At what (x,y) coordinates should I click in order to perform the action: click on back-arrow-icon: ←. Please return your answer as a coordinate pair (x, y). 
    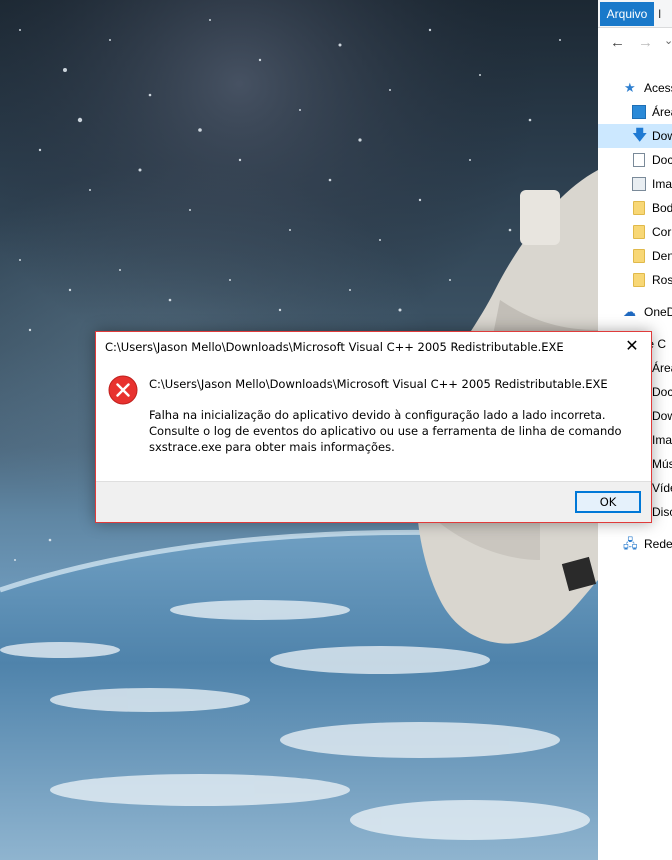
    Looking at the image, I should click on (617, 42).